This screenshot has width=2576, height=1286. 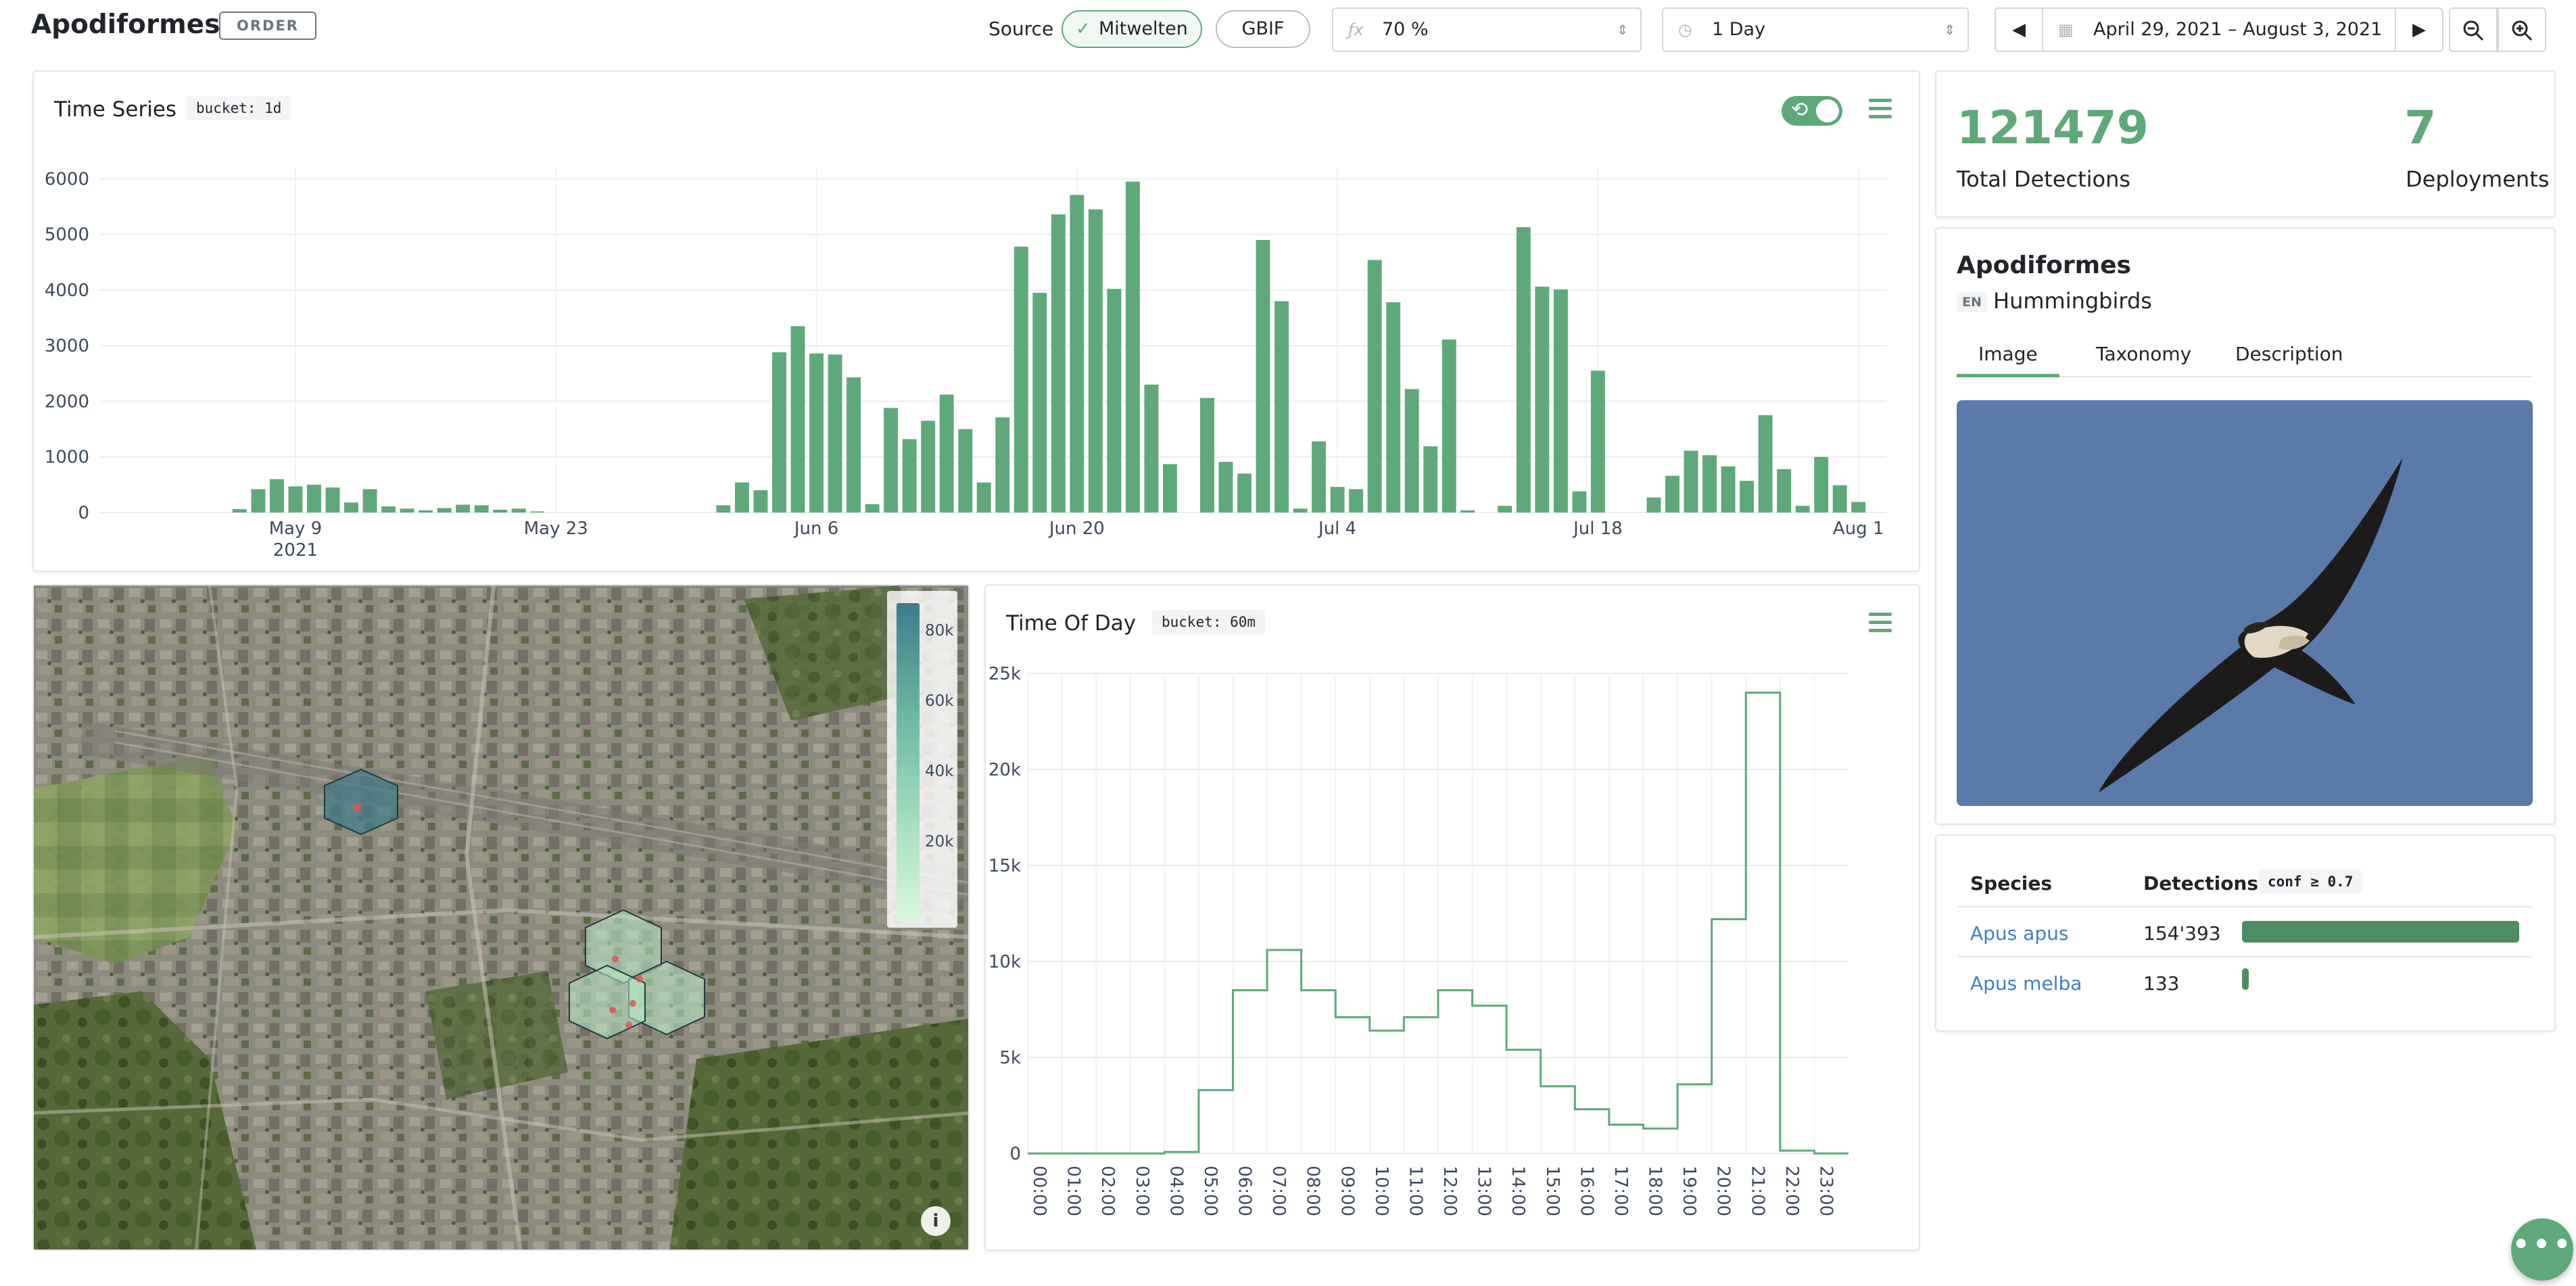 I want to click on tab-taxonomy: Taxonomy, so click(x=2143, y=357).